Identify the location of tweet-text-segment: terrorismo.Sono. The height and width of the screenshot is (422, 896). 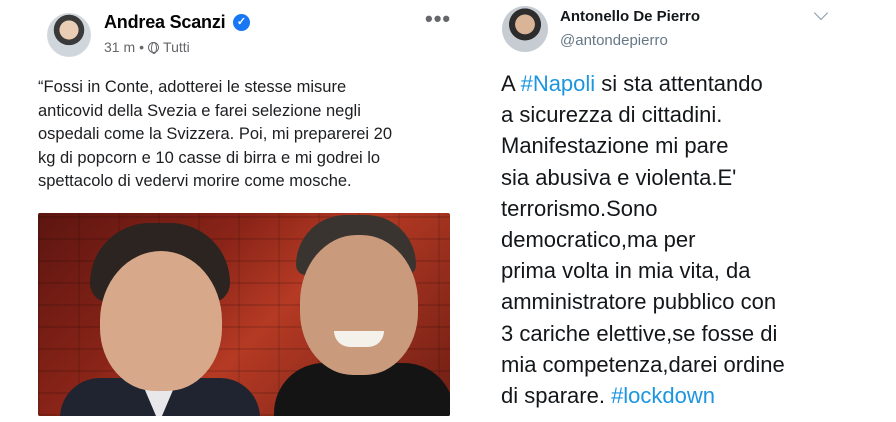
(579, 208).